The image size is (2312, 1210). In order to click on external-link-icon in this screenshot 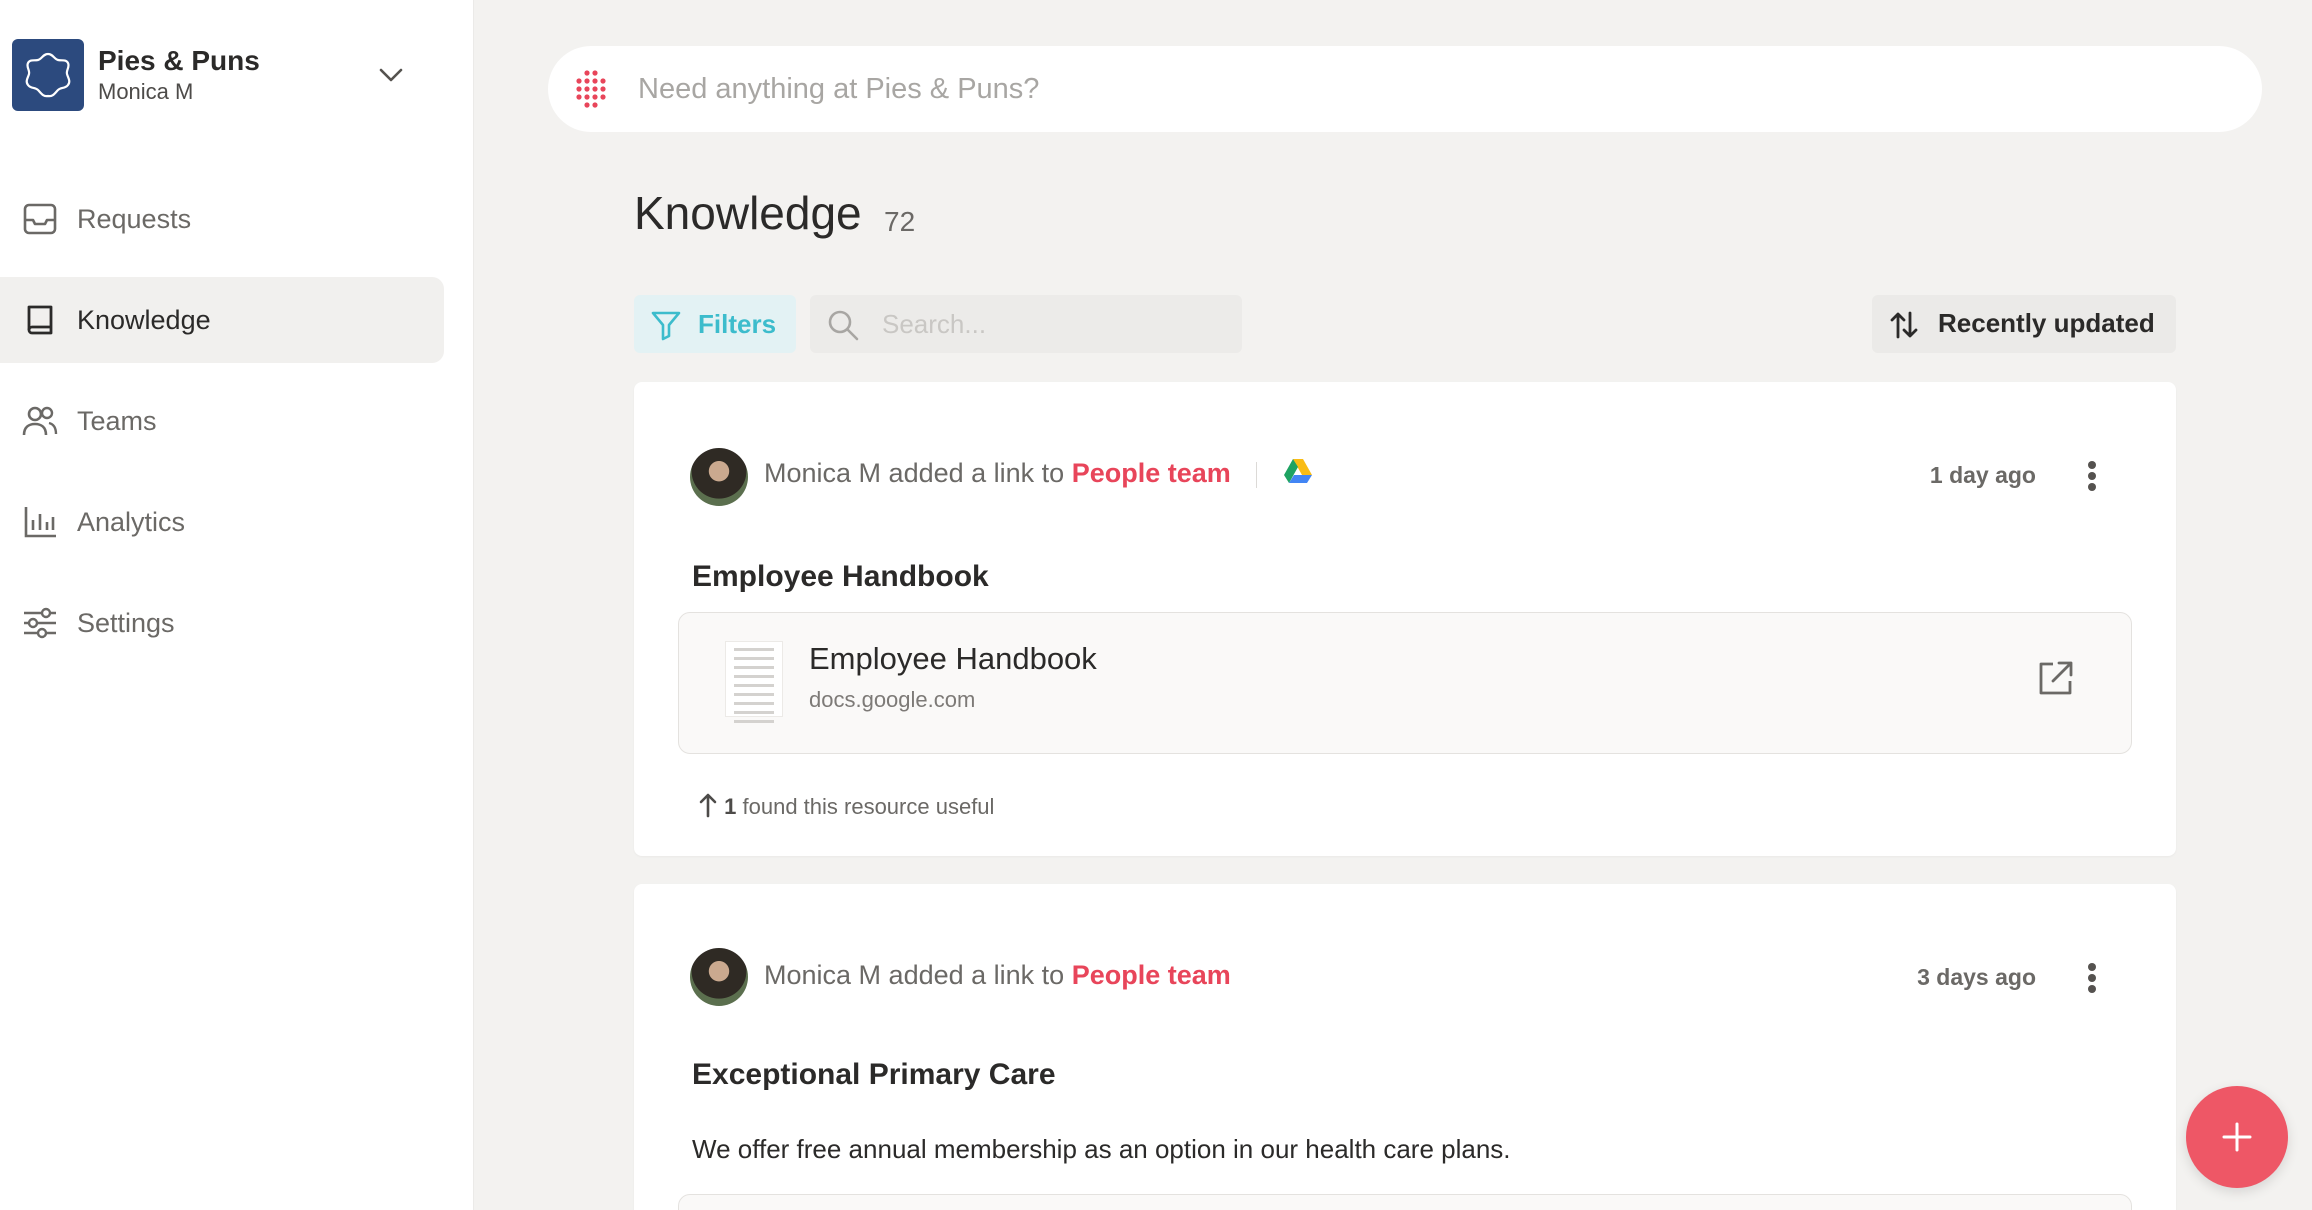, I will do `click(2055, 681)`.